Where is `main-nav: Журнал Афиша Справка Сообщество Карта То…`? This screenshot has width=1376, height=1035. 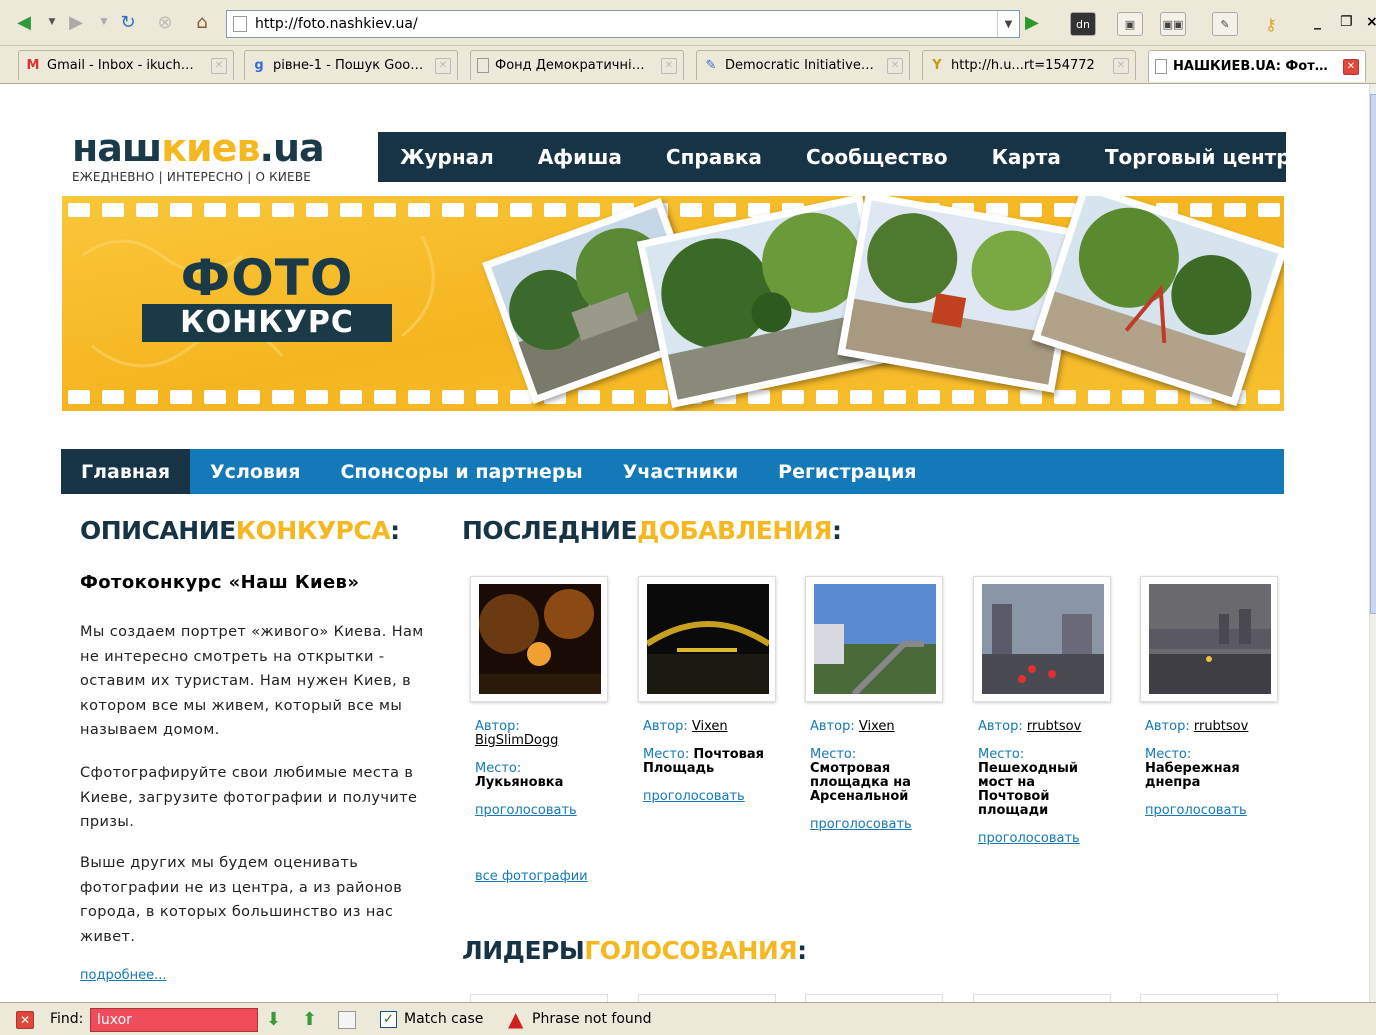 main-nav: Журнал Афиша Справка Сообщество Карта То… is located at coordinates (834, 157).